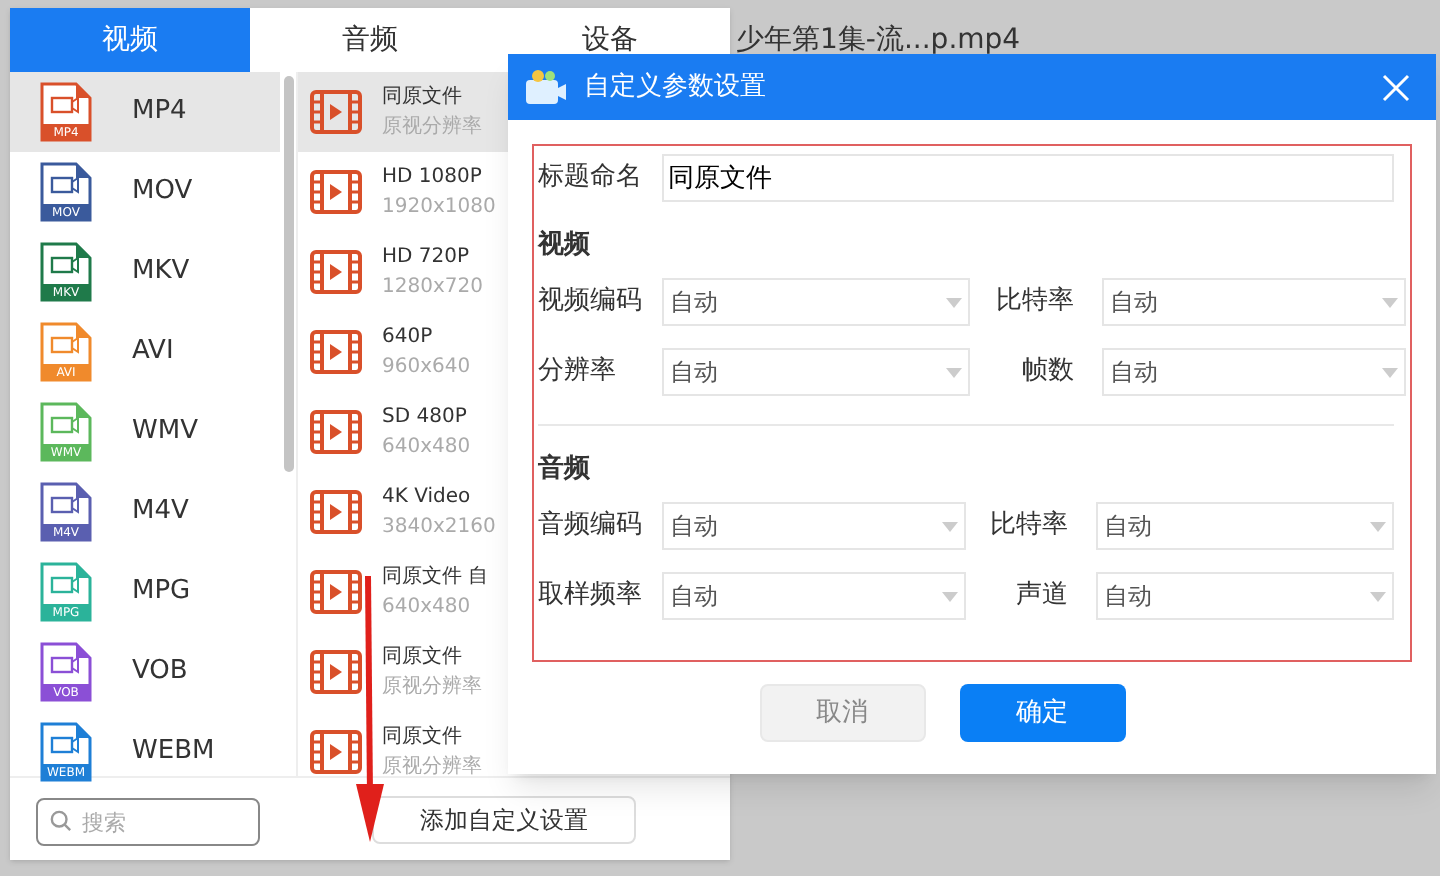 The height and width of the screenshot is (876, 1440). What do you see at coordinates (427, 498) in the screenshot?
I see `preset-title: 4K Video` at bounding box center [427, 498].